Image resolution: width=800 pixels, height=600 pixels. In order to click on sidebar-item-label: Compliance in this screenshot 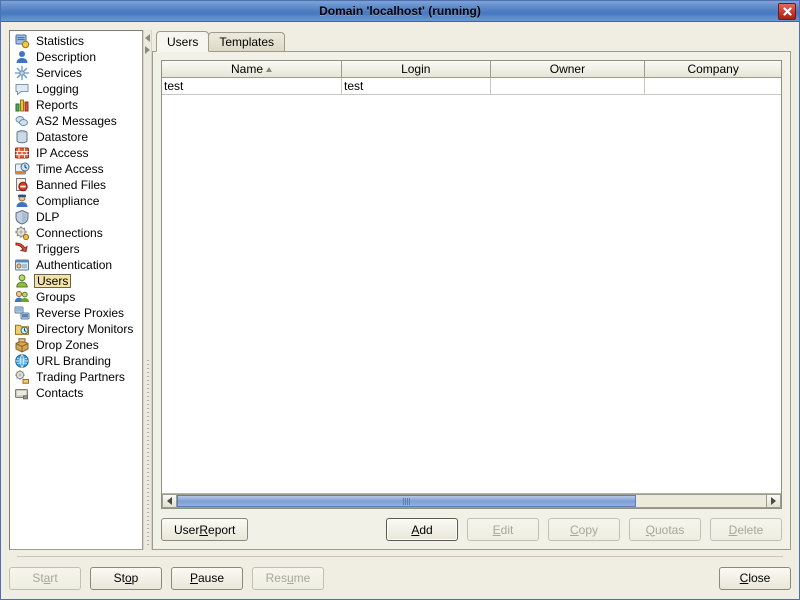, I will do `click(68, 201)`.